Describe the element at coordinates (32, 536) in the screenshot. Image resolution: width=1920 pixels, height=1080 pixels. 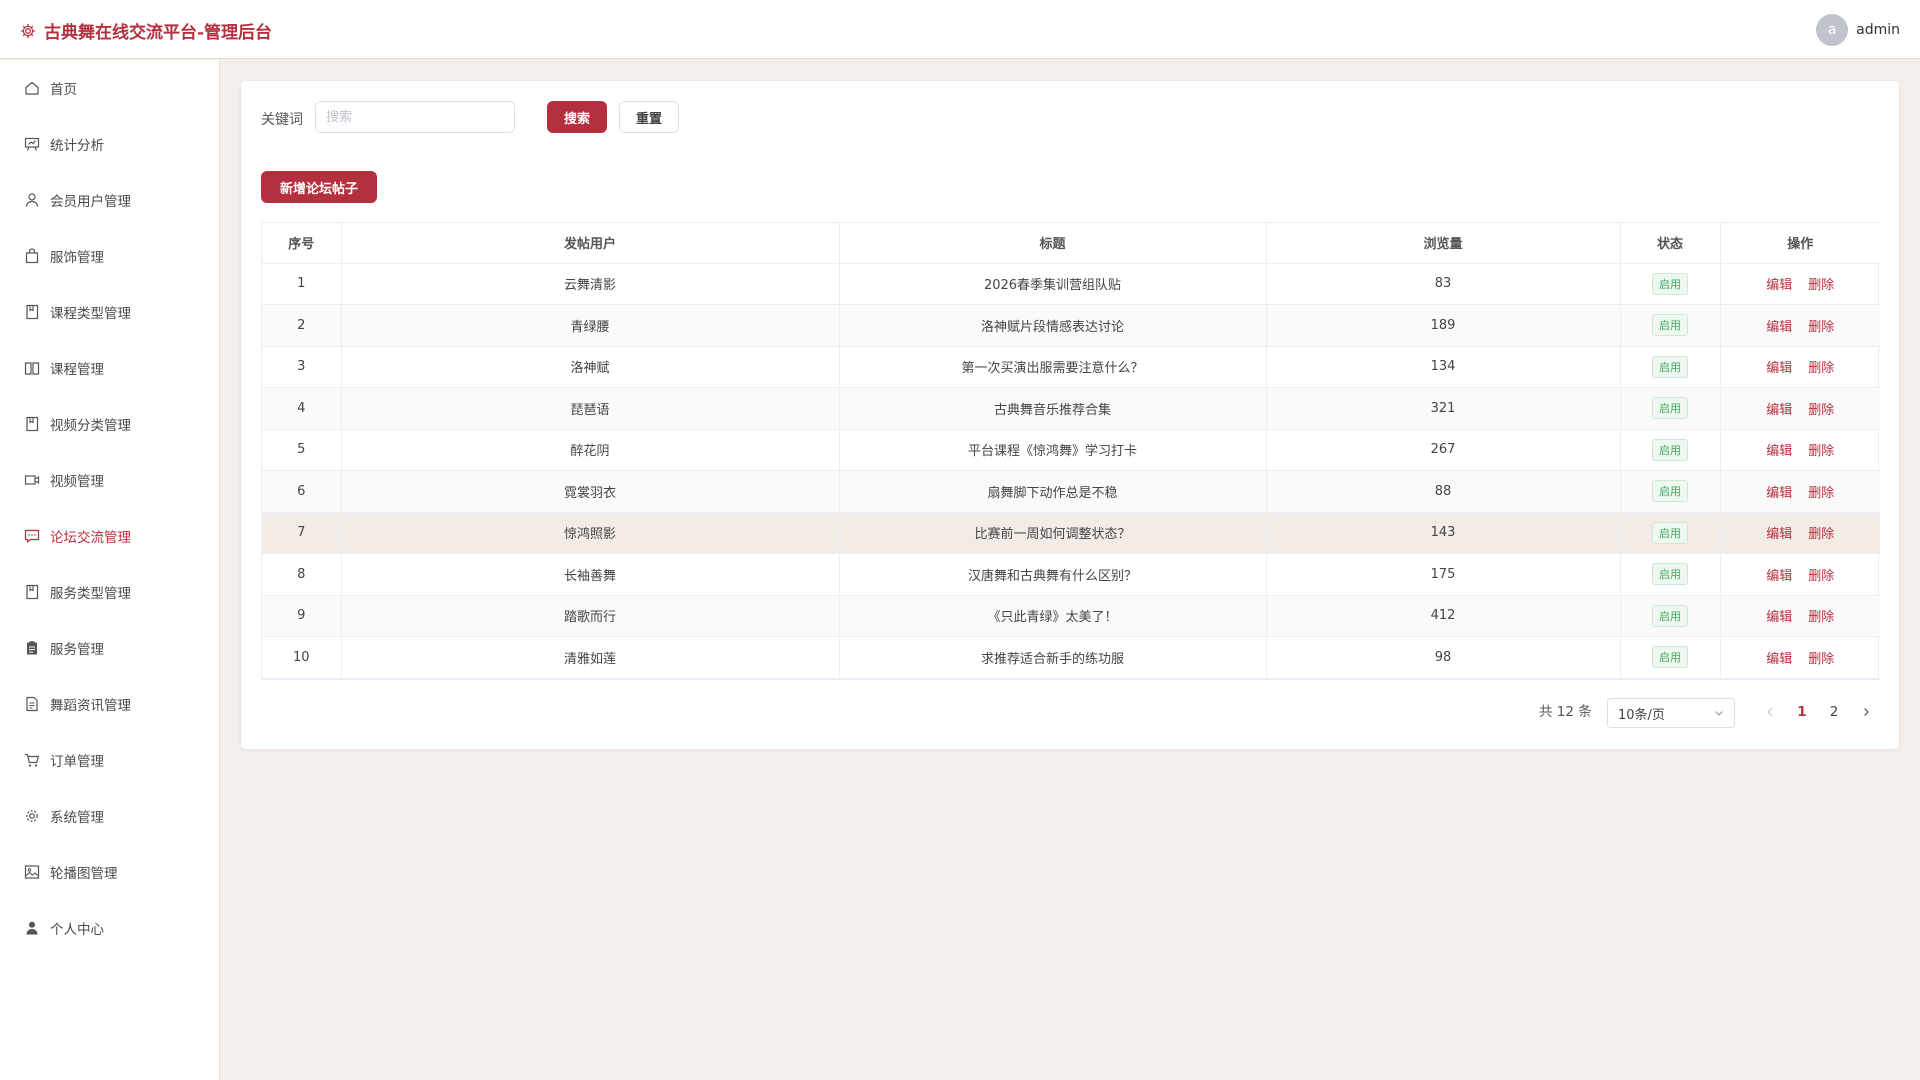
I see `chat-icon` at that location.